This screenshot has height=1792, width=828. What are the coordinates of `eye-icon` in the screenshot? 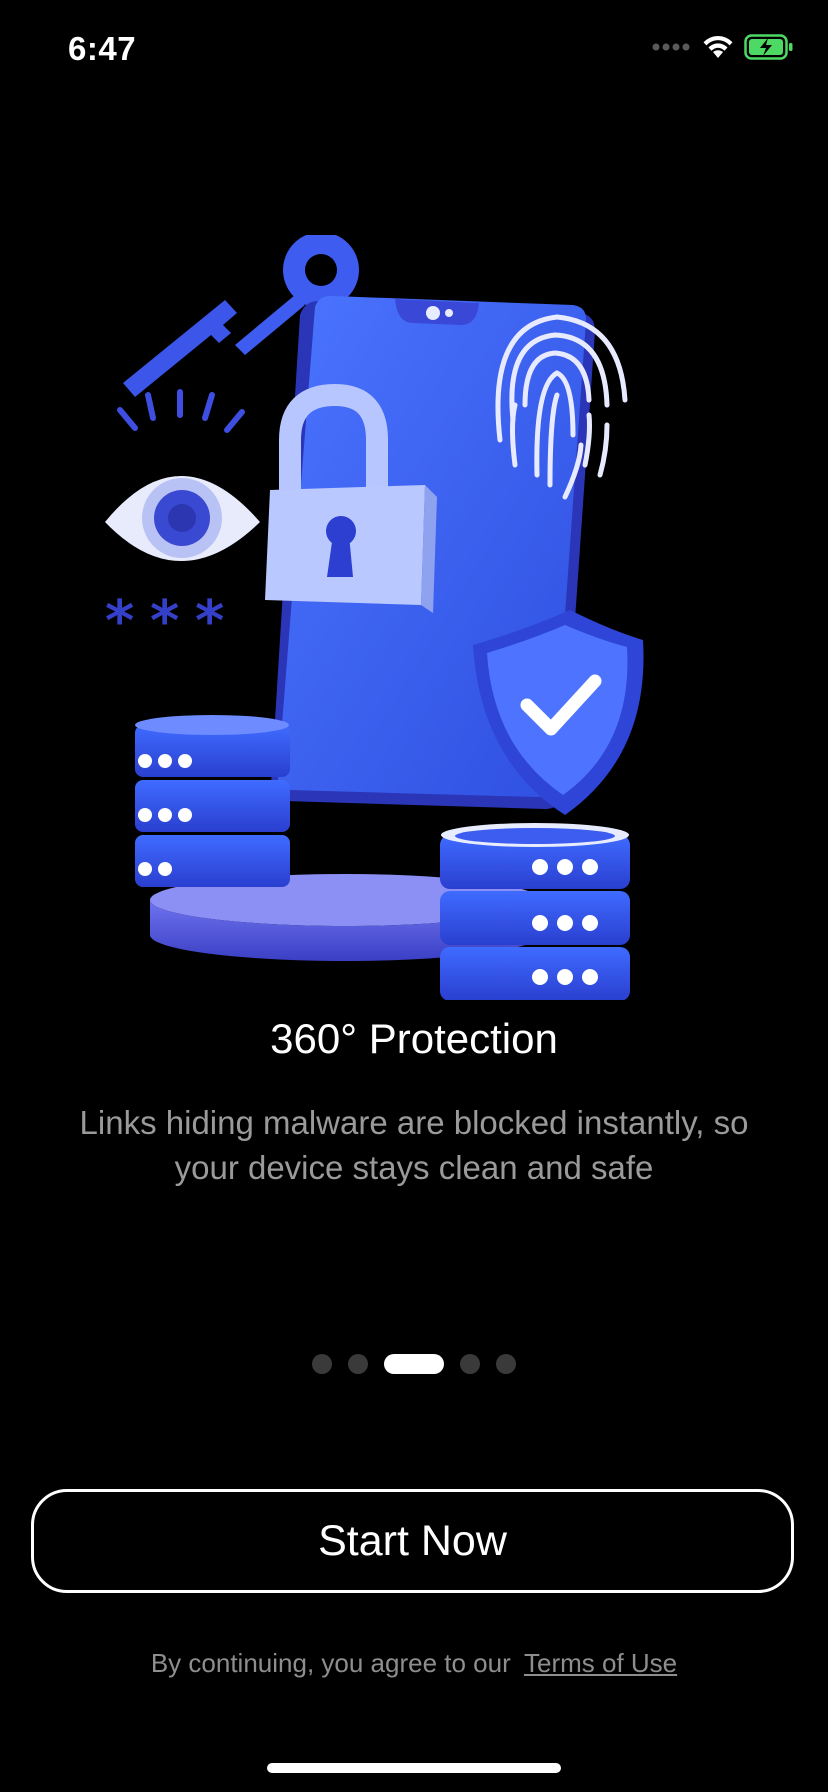 It's located at (182, 475).